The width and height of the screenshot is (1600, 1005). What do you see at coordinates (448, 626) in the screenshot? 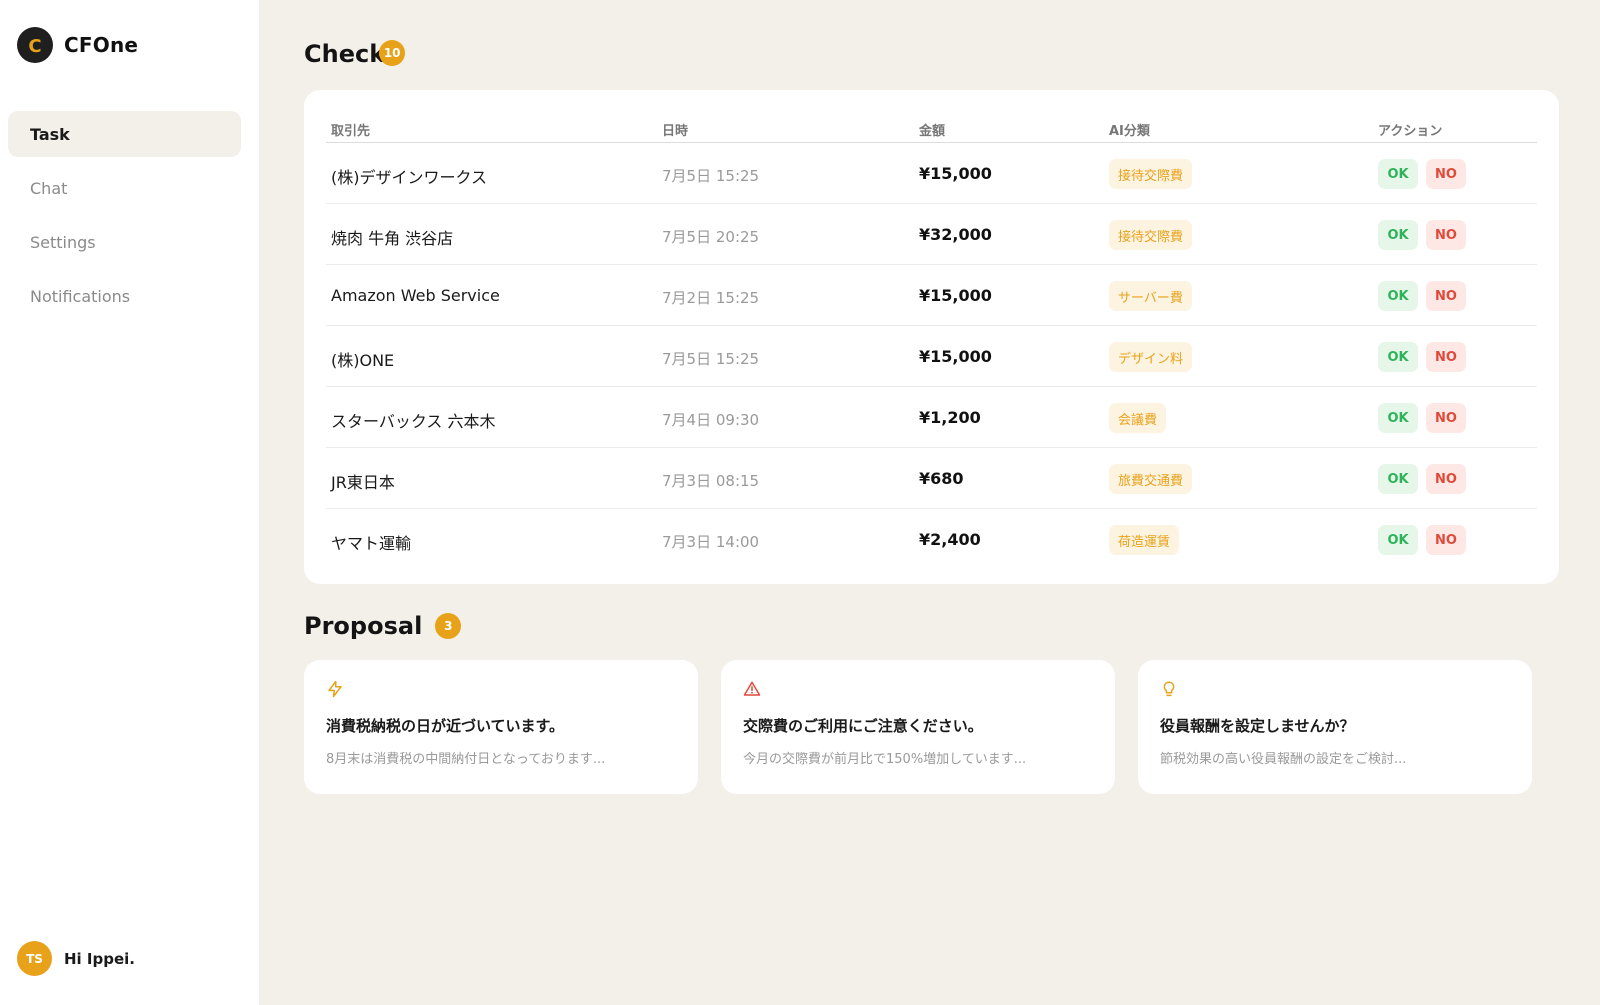
I see `proposal-count-badge: 3` at bounding box center [448, 626].